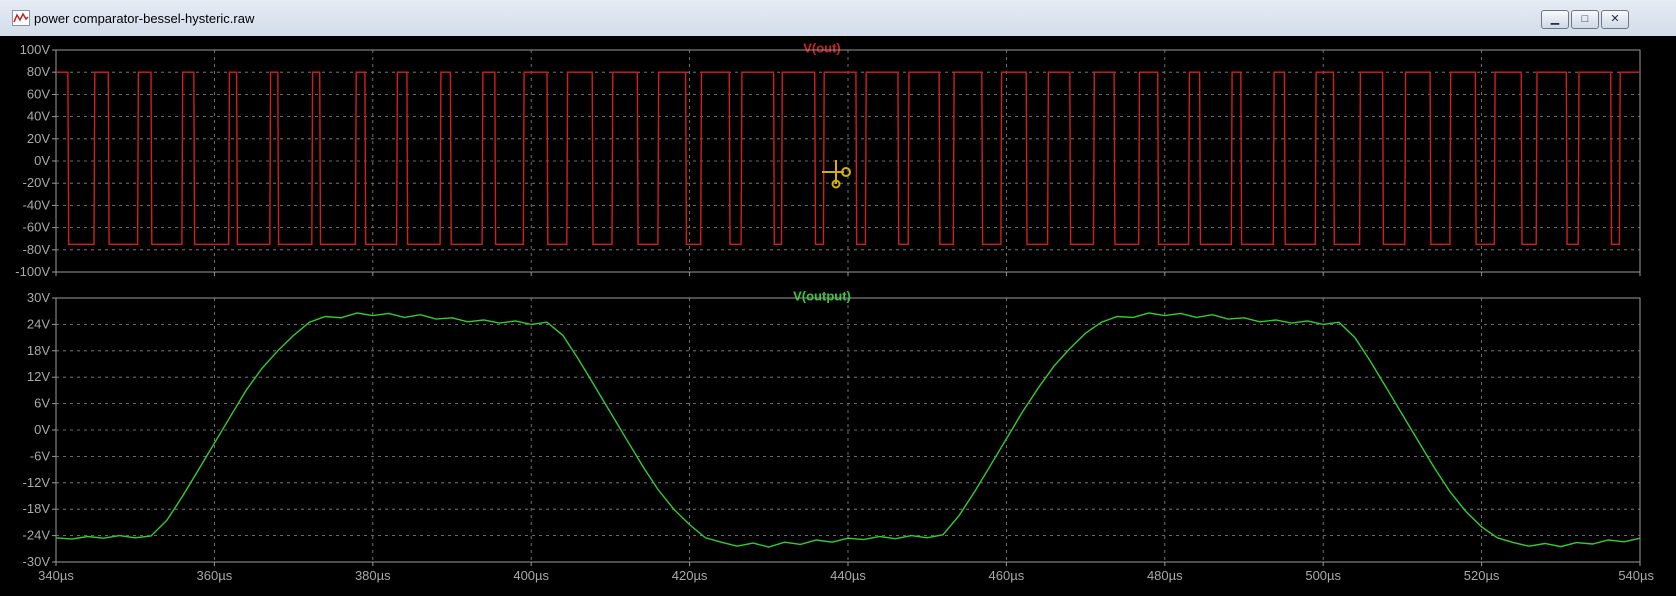 The height and width of the screenshot is (596, 1676). Describe the element at coordinates (1615, 19) in the screenshot. I see `close-button: ✕` at that location.